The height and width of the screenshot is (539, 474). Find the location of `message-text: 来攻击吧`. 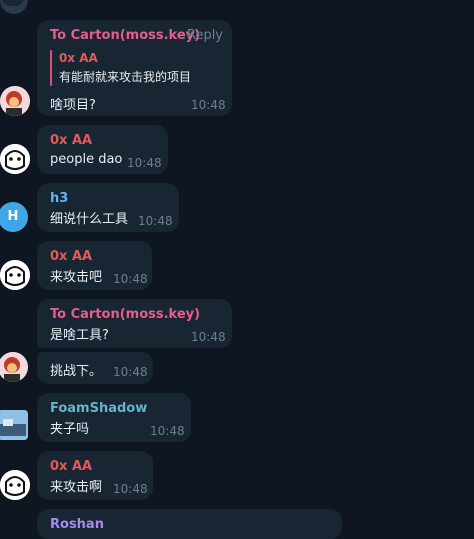

message-text: 来攻击吧 is located at coordinates (76, 277).